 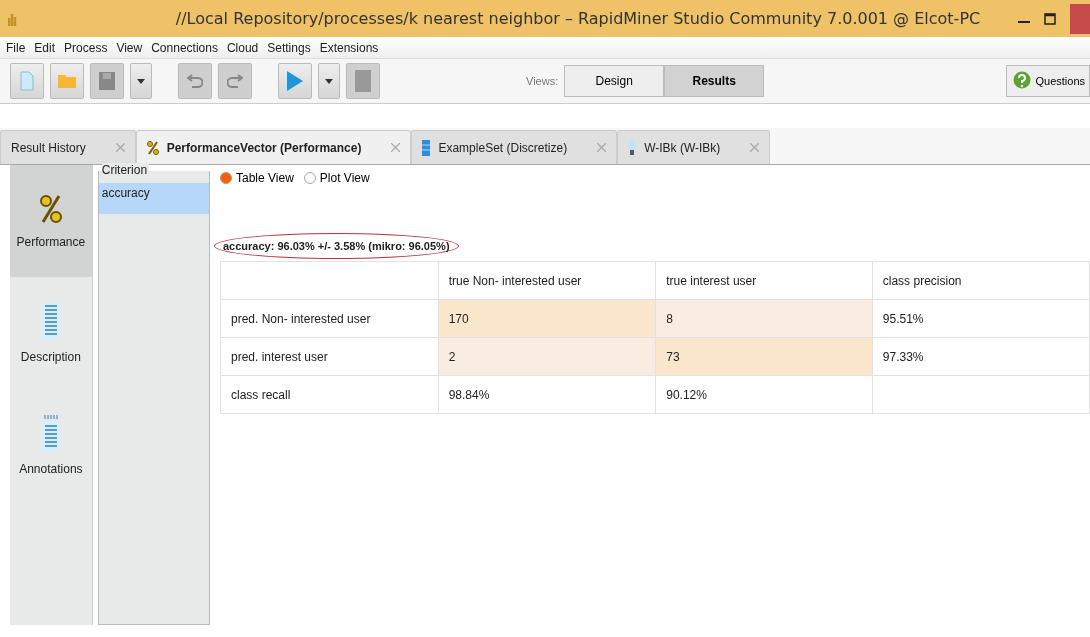 What do you see at coordinates (426, 147) in the screenshot?
I see `table-icon` at bounding box center [426, 147].